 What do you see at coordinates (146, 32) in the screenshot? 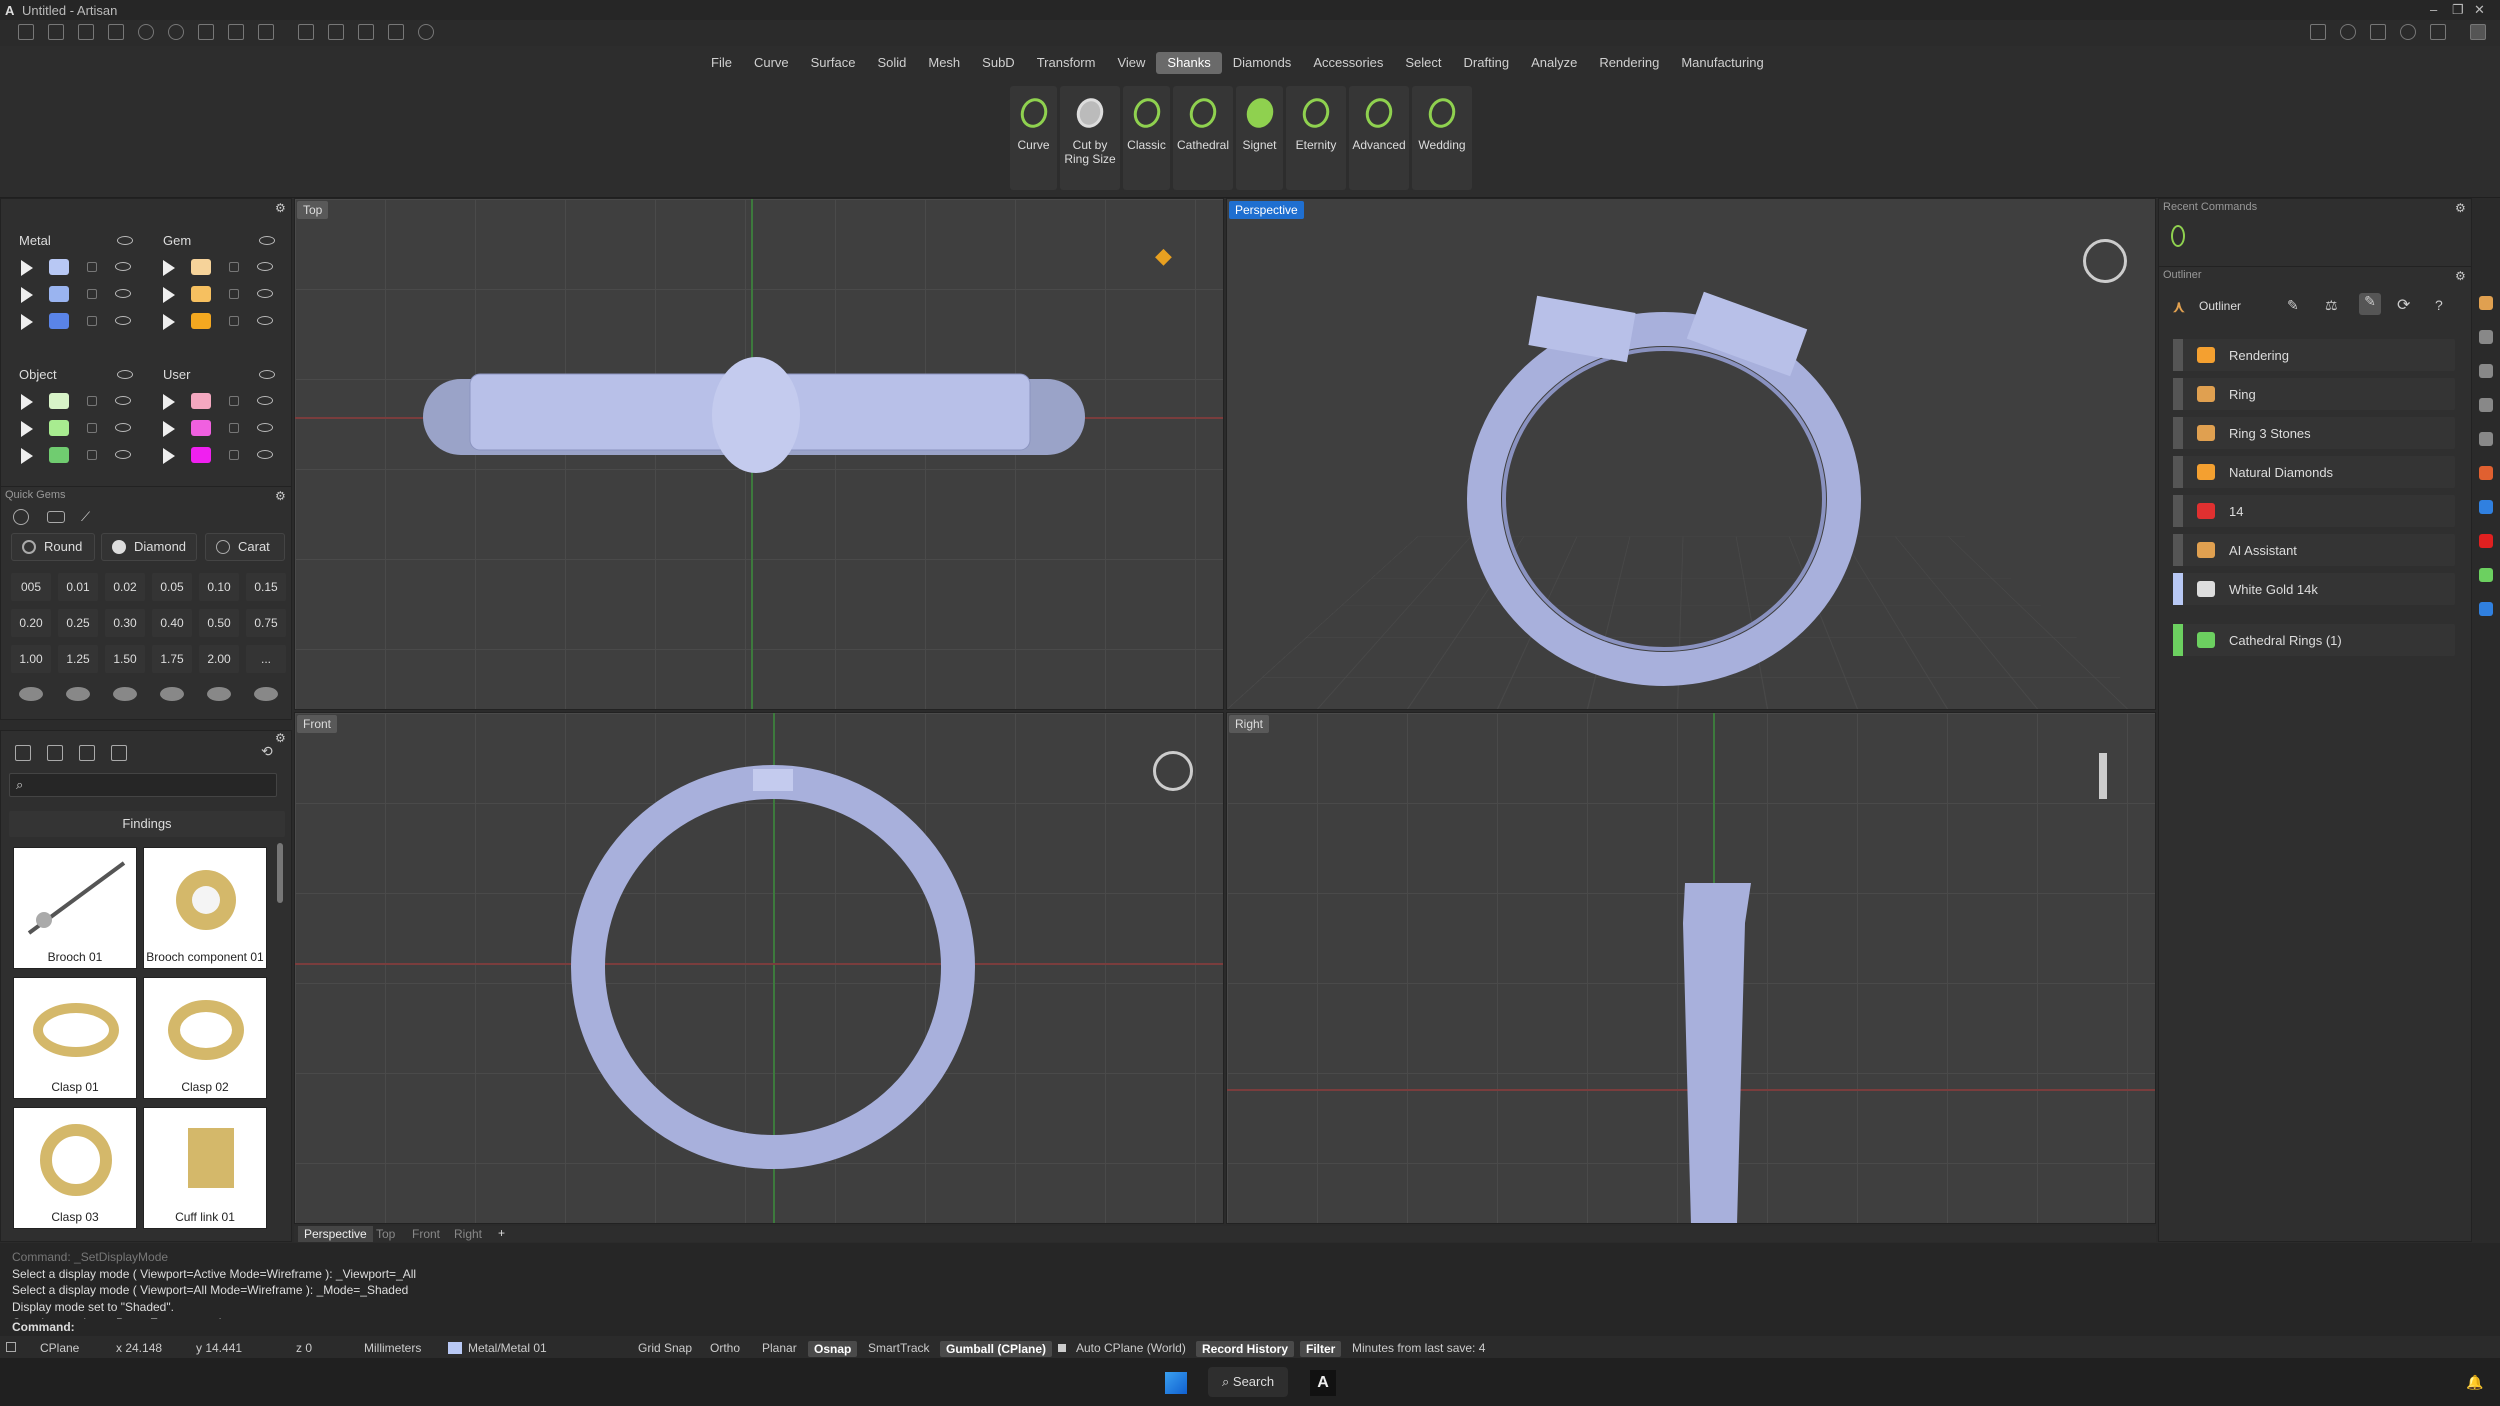
I see `undo-icon` at bounding box center [146, 32].